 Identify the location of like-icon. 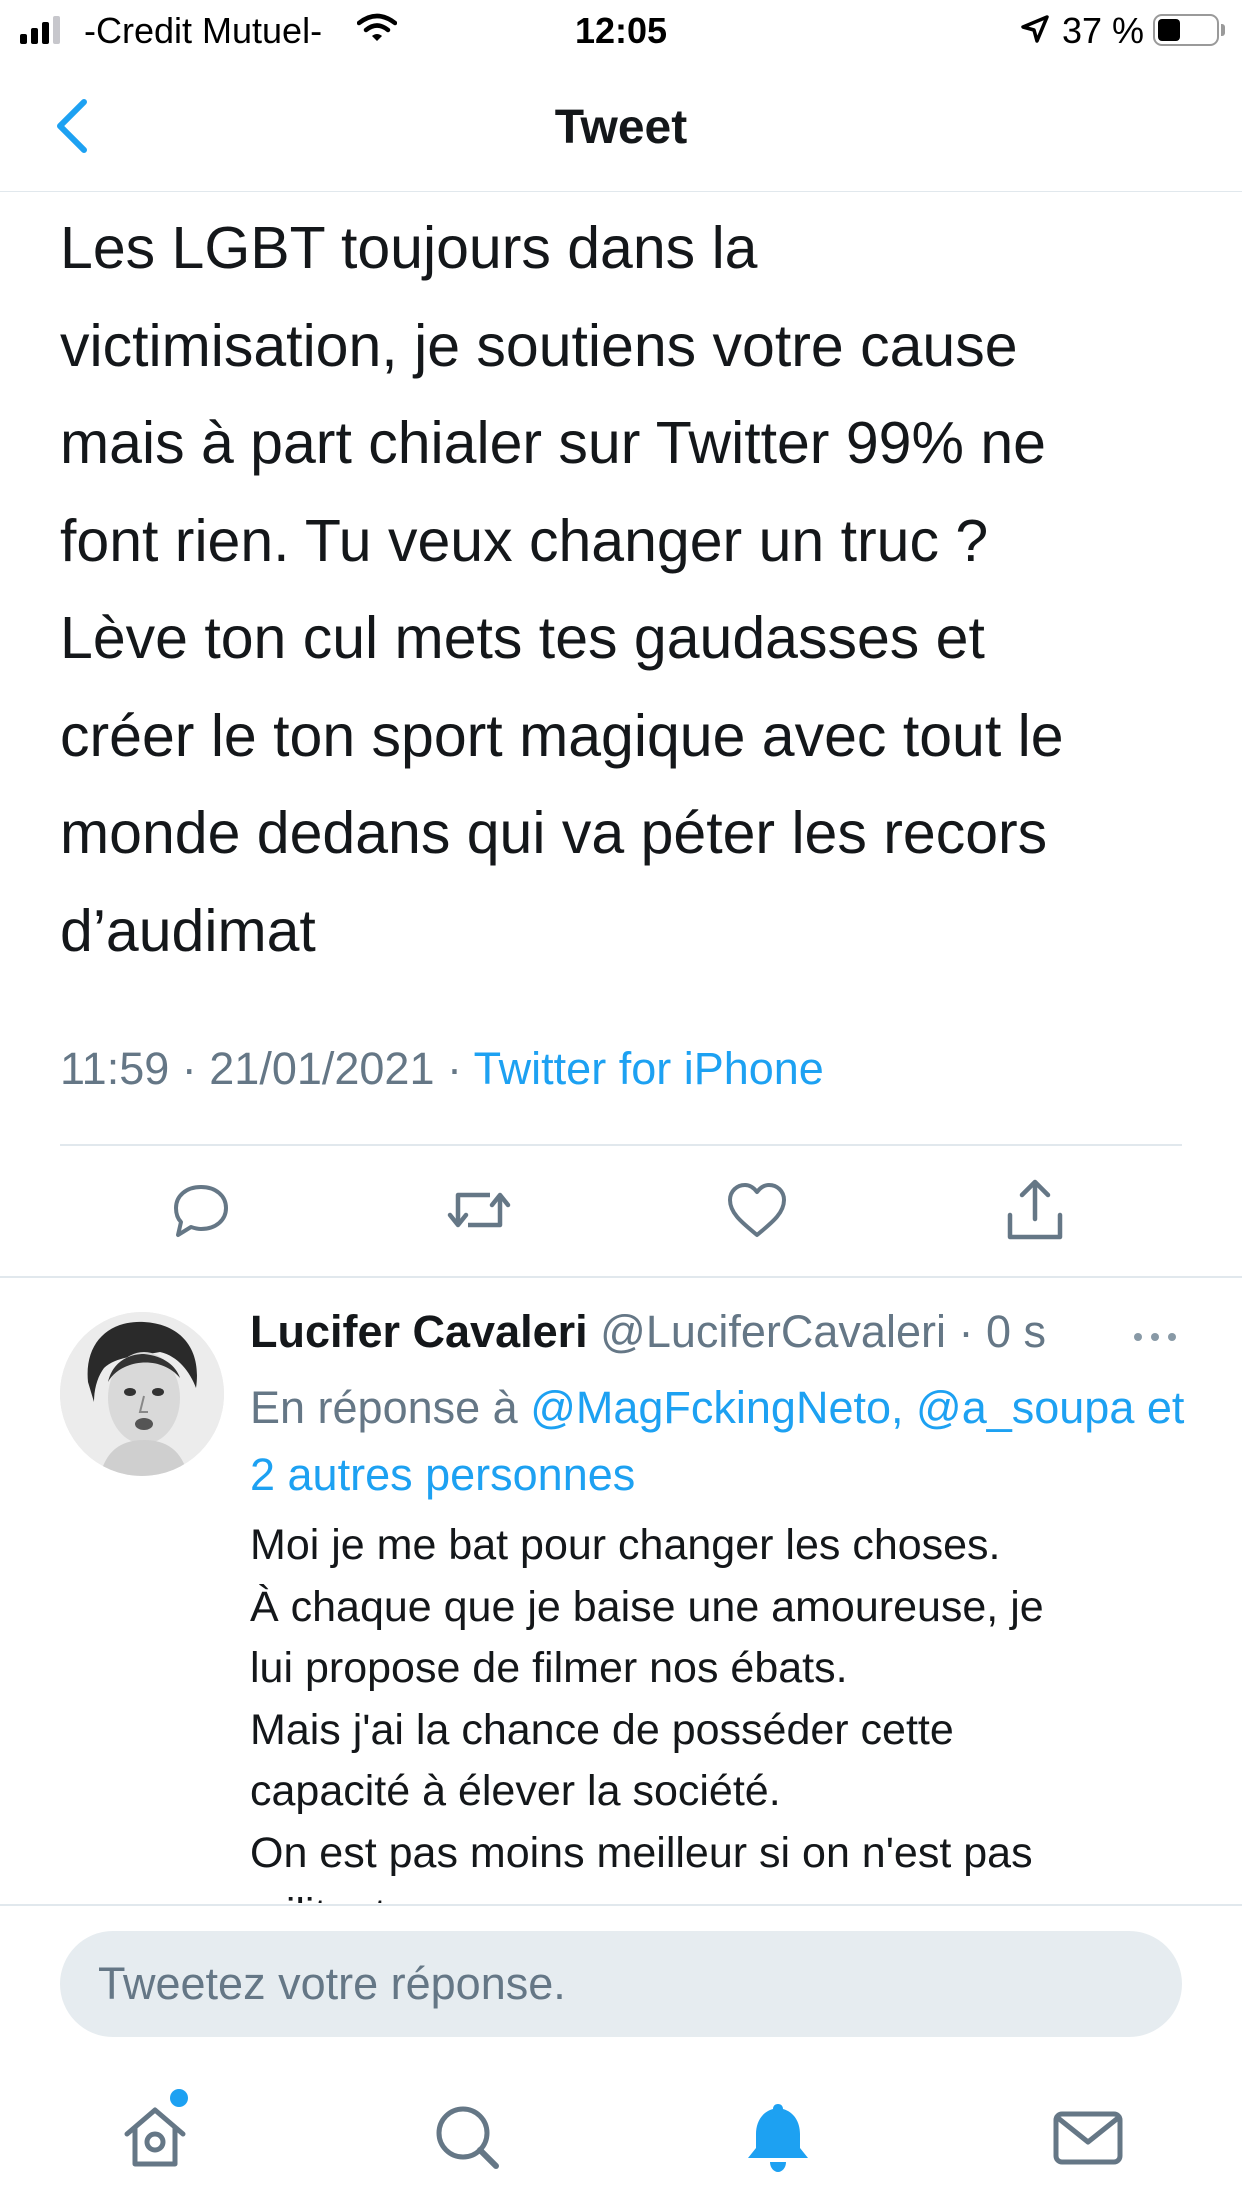
(757, 1210).